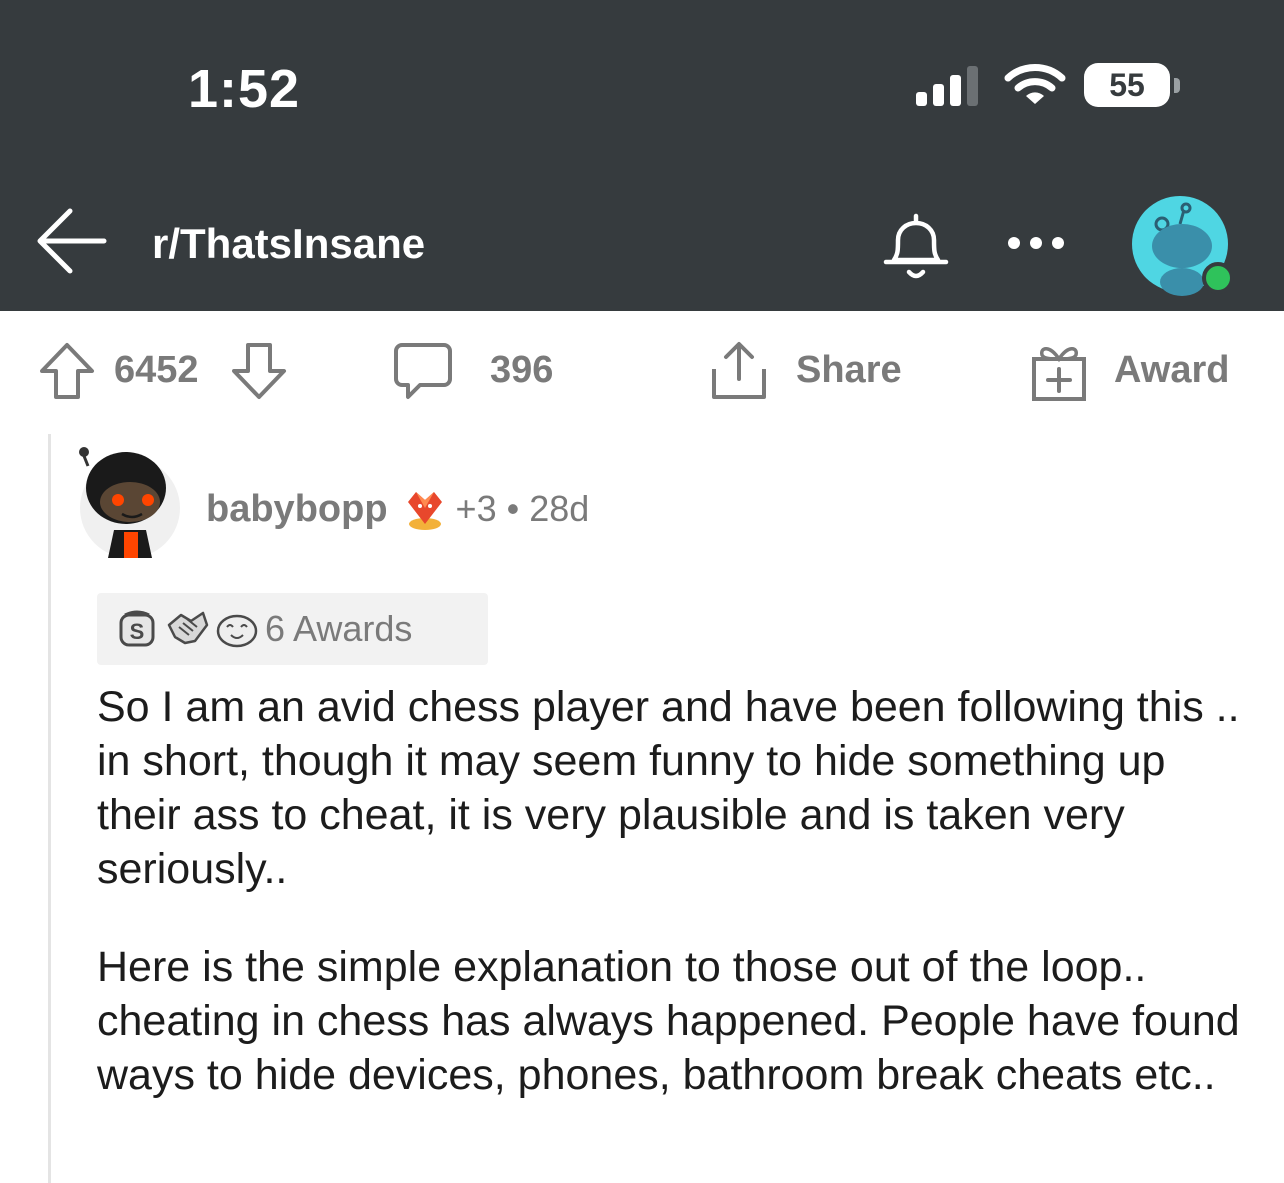 Image resolution: width=1284 pixels, height=1183 pixels. Describe the element at coordinates (339, 628) in the screenshot. I see `awards-count: 6 Awards` at that location.